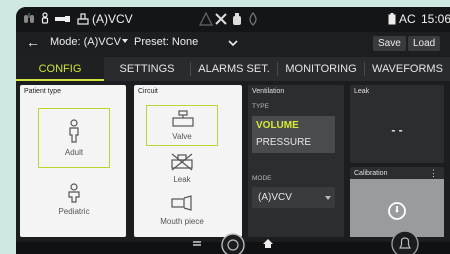  I want to click on tab-waveforms: WAVEFORMS, so click(407, 69).